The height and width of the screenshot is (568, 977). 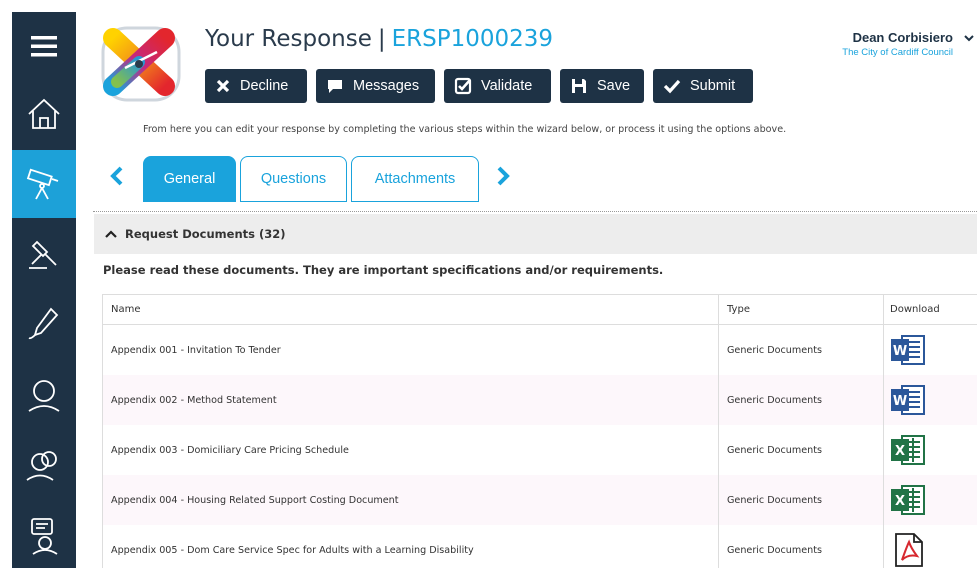 What do you see at coordinates (535, 211) in the screenshot?
I see `divider` at bounding box center [535, 211].